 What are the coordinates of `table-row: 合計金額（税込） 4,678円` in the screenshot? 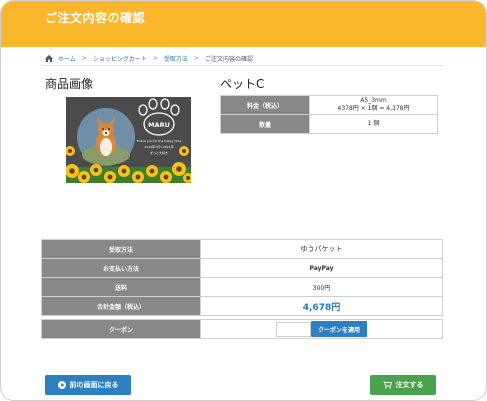 It's located at (242, 306).